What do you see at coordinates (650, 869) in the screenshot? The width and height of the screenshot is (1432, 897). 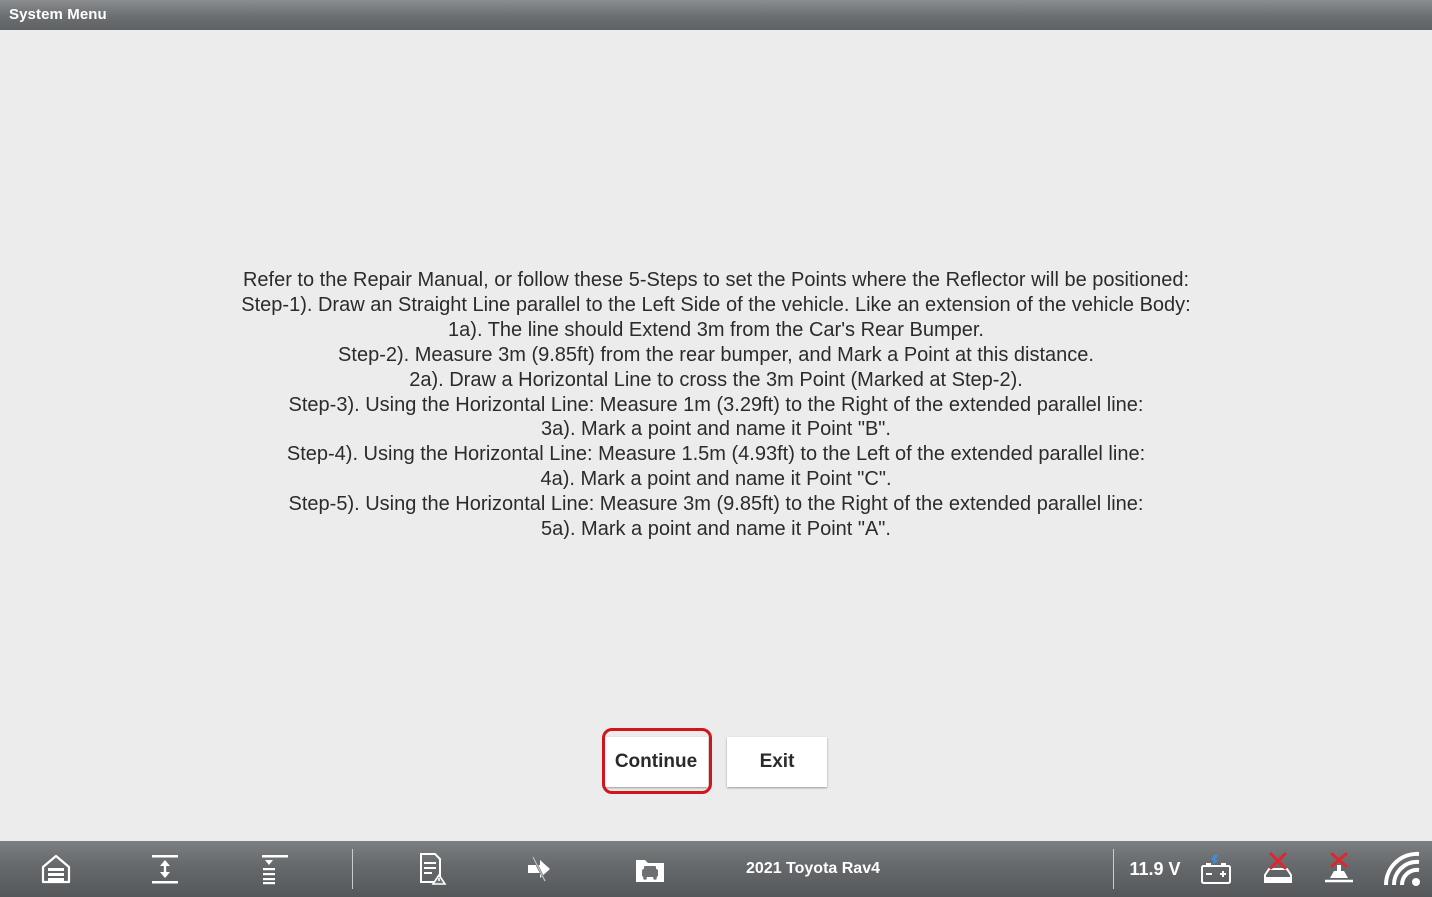 I see `vehicle-folder-icon` at bounding box center [650, 869].